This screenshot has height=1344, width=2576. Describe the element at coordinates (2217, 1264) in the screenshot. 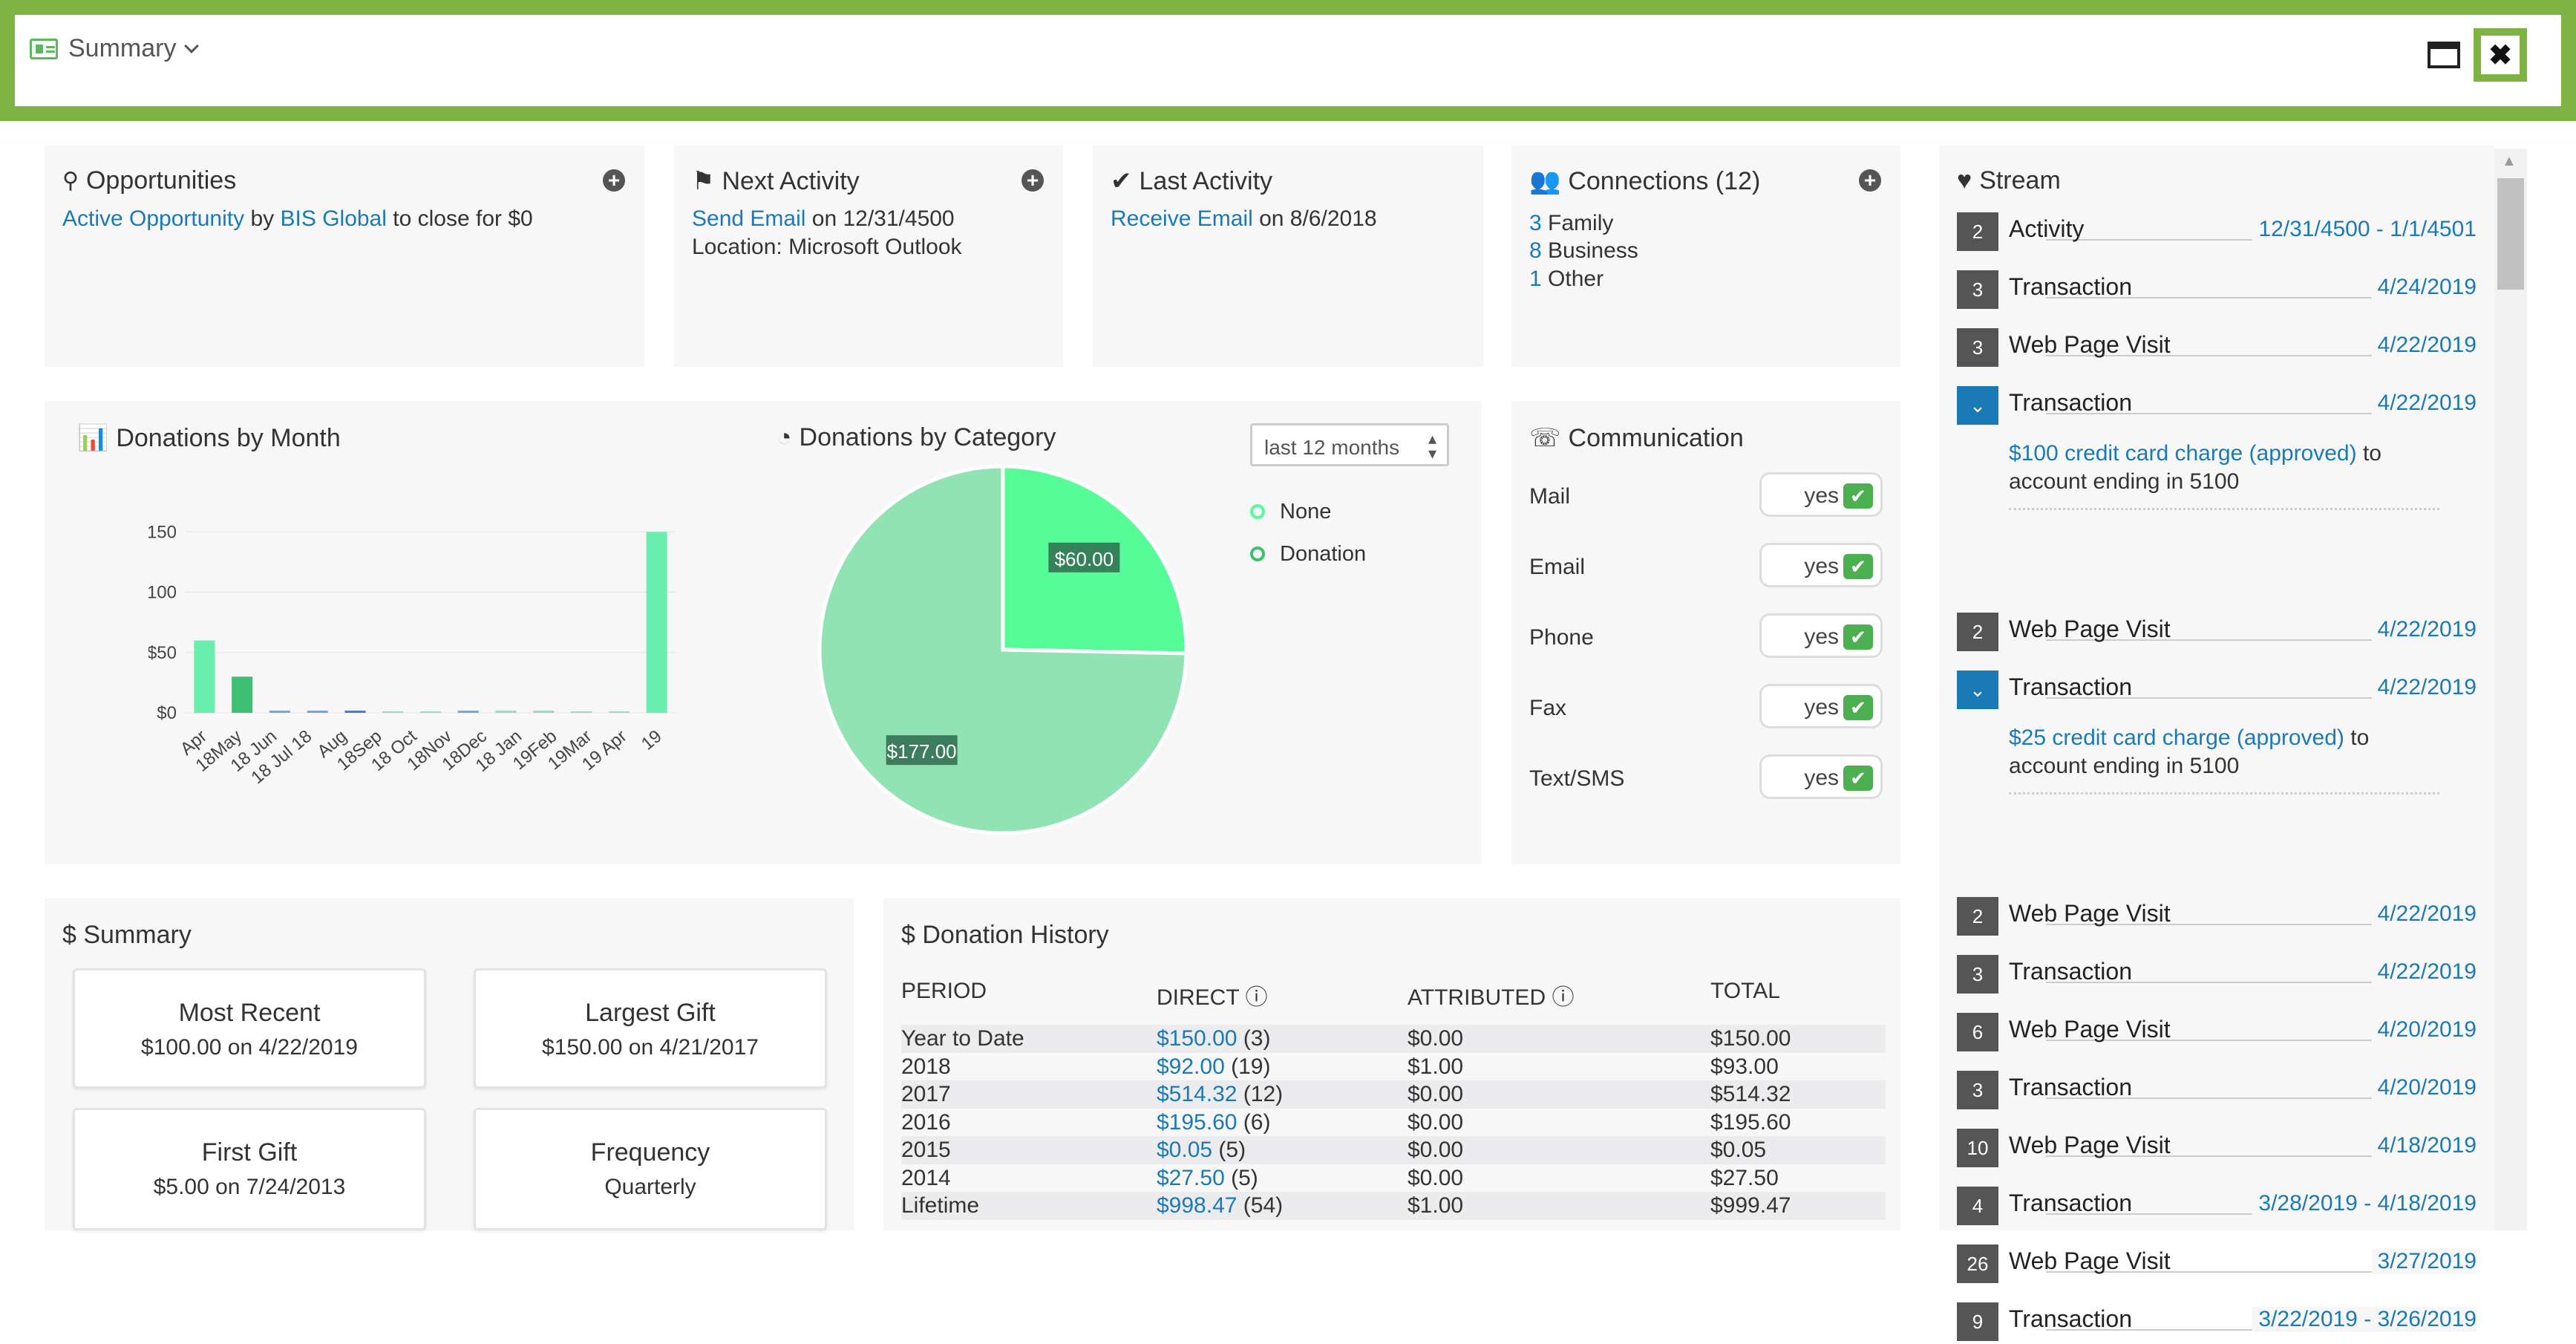

I see `stream-row: 26 Web Page Visit 3/27/2019` at that location.